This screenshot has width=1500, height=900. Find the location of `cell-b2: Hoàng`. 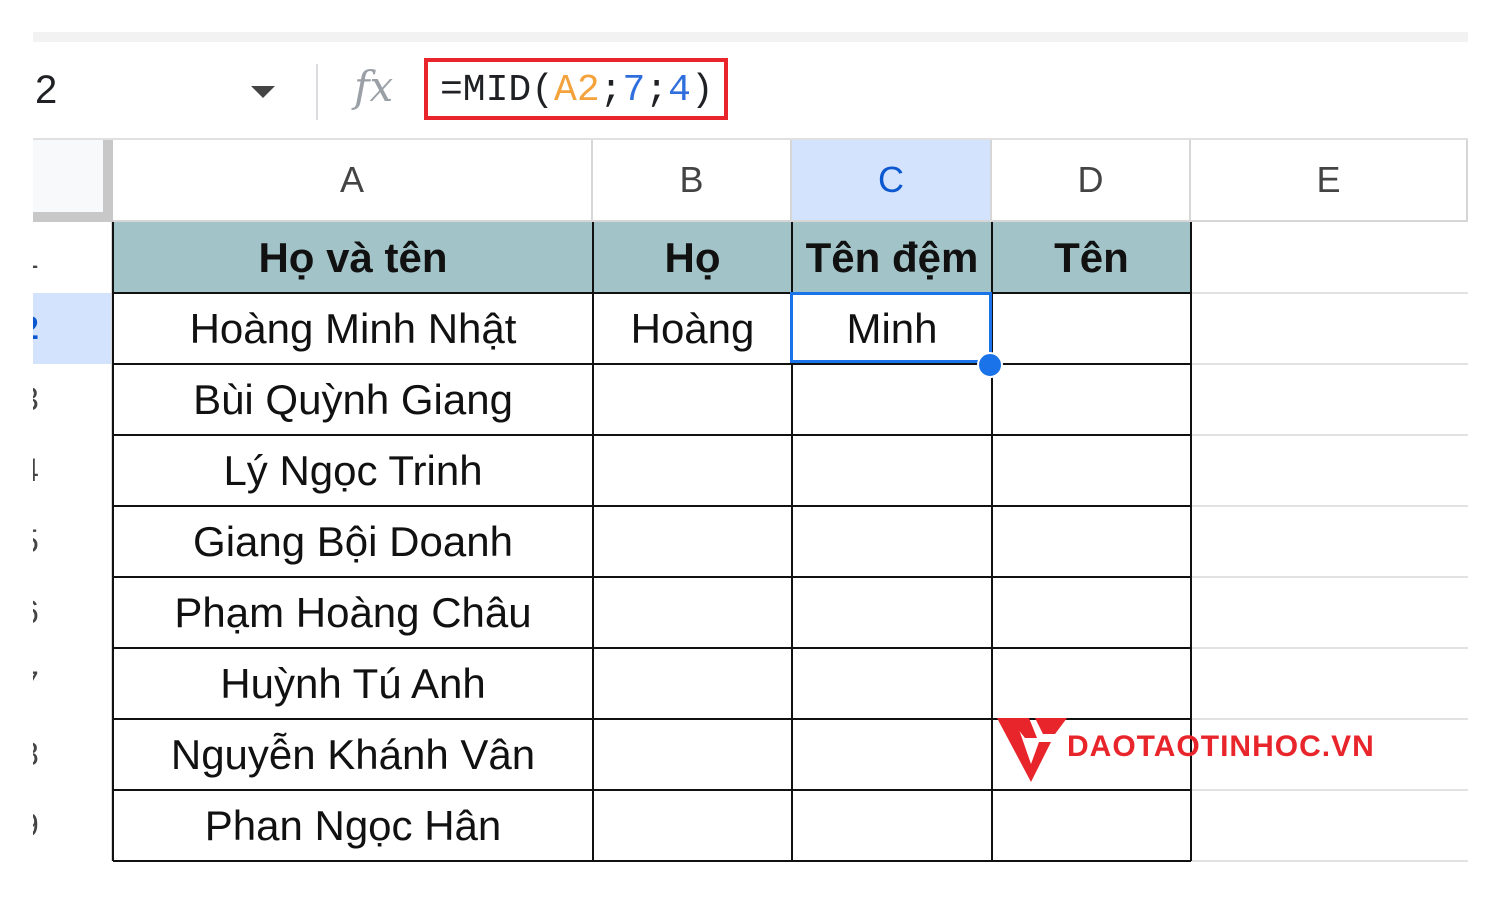

cell-b2: Hoàng is located at coordinates (692, 328).